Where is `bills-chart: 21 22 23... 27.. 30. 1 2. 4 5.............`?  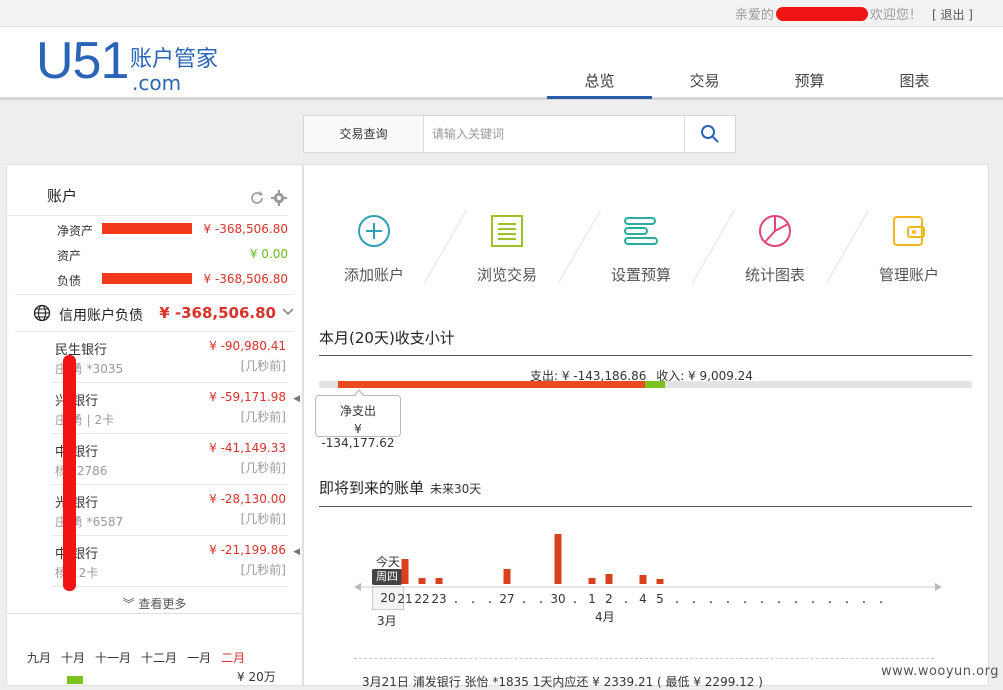 bills-chart: 21 22 23... 27.. 30. 1 2. 4 5............. is located at coordinates (648, 570).